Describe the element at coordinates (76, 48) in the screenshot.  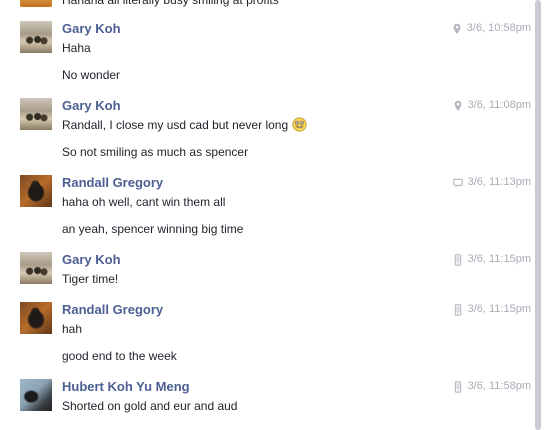
I see `message-text: Haha` at that location.